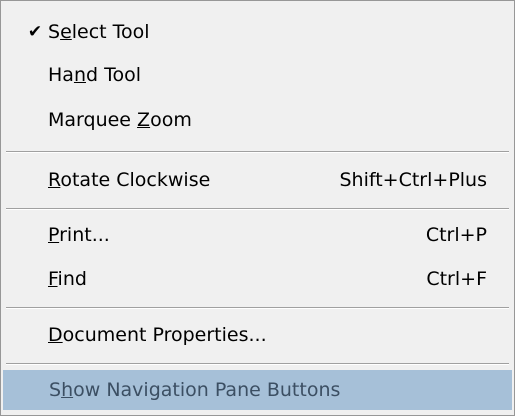 This screenshot has height=416, width=515. Describe the element at coordinates (257, 120) in the screenshot. I see `menu-item-marquee-zoom: Marquee Zoom` at that location.